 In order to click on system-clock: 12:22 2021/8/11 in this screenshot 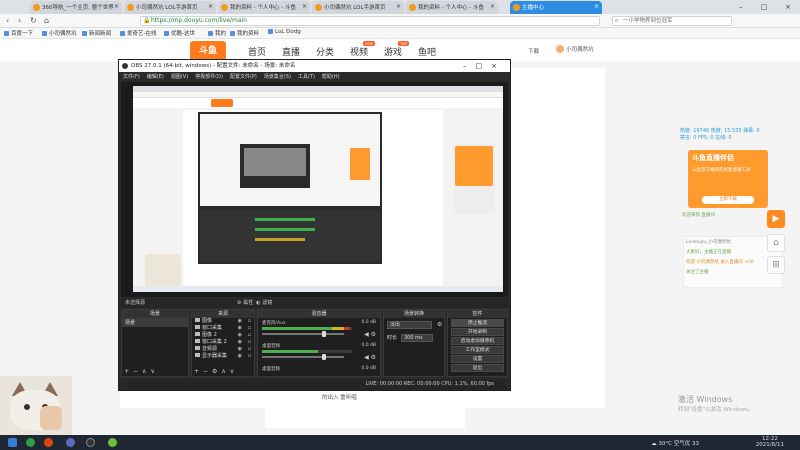, I will do `click(770, 442)`.